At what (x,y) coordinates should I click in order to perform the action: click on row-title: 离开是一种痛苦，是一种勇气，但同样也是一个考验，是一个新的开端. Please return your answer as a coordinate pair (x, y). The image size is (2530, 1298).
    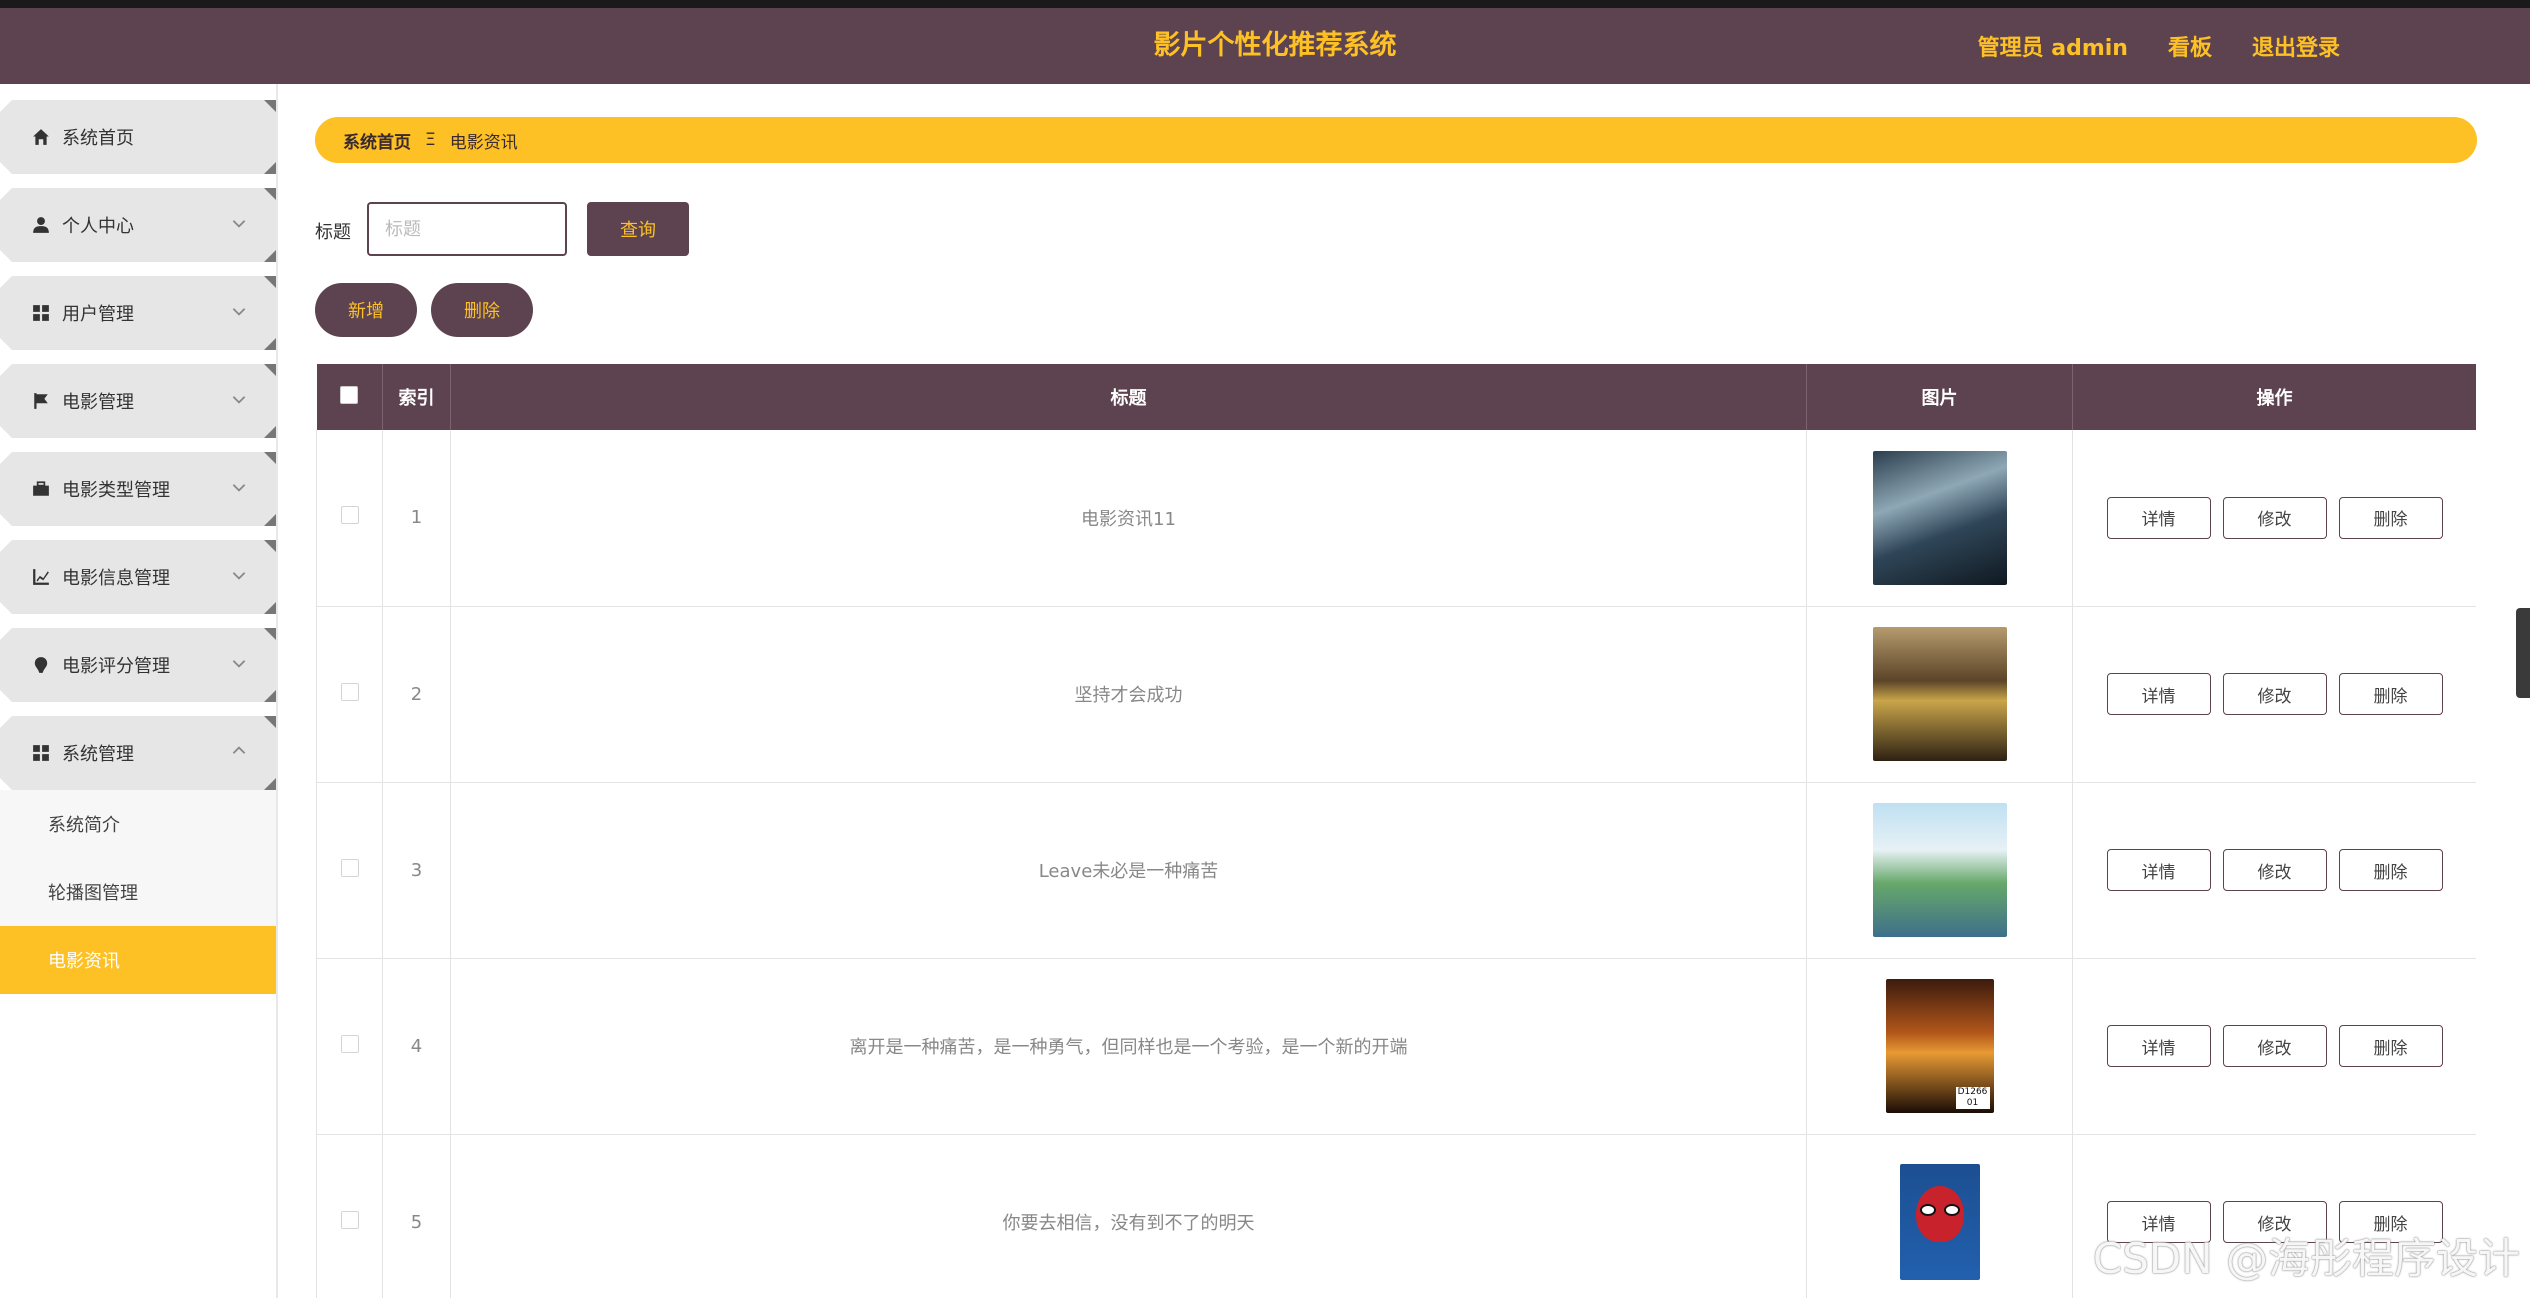
    Looking at the image, I should click on (1128, 1046).